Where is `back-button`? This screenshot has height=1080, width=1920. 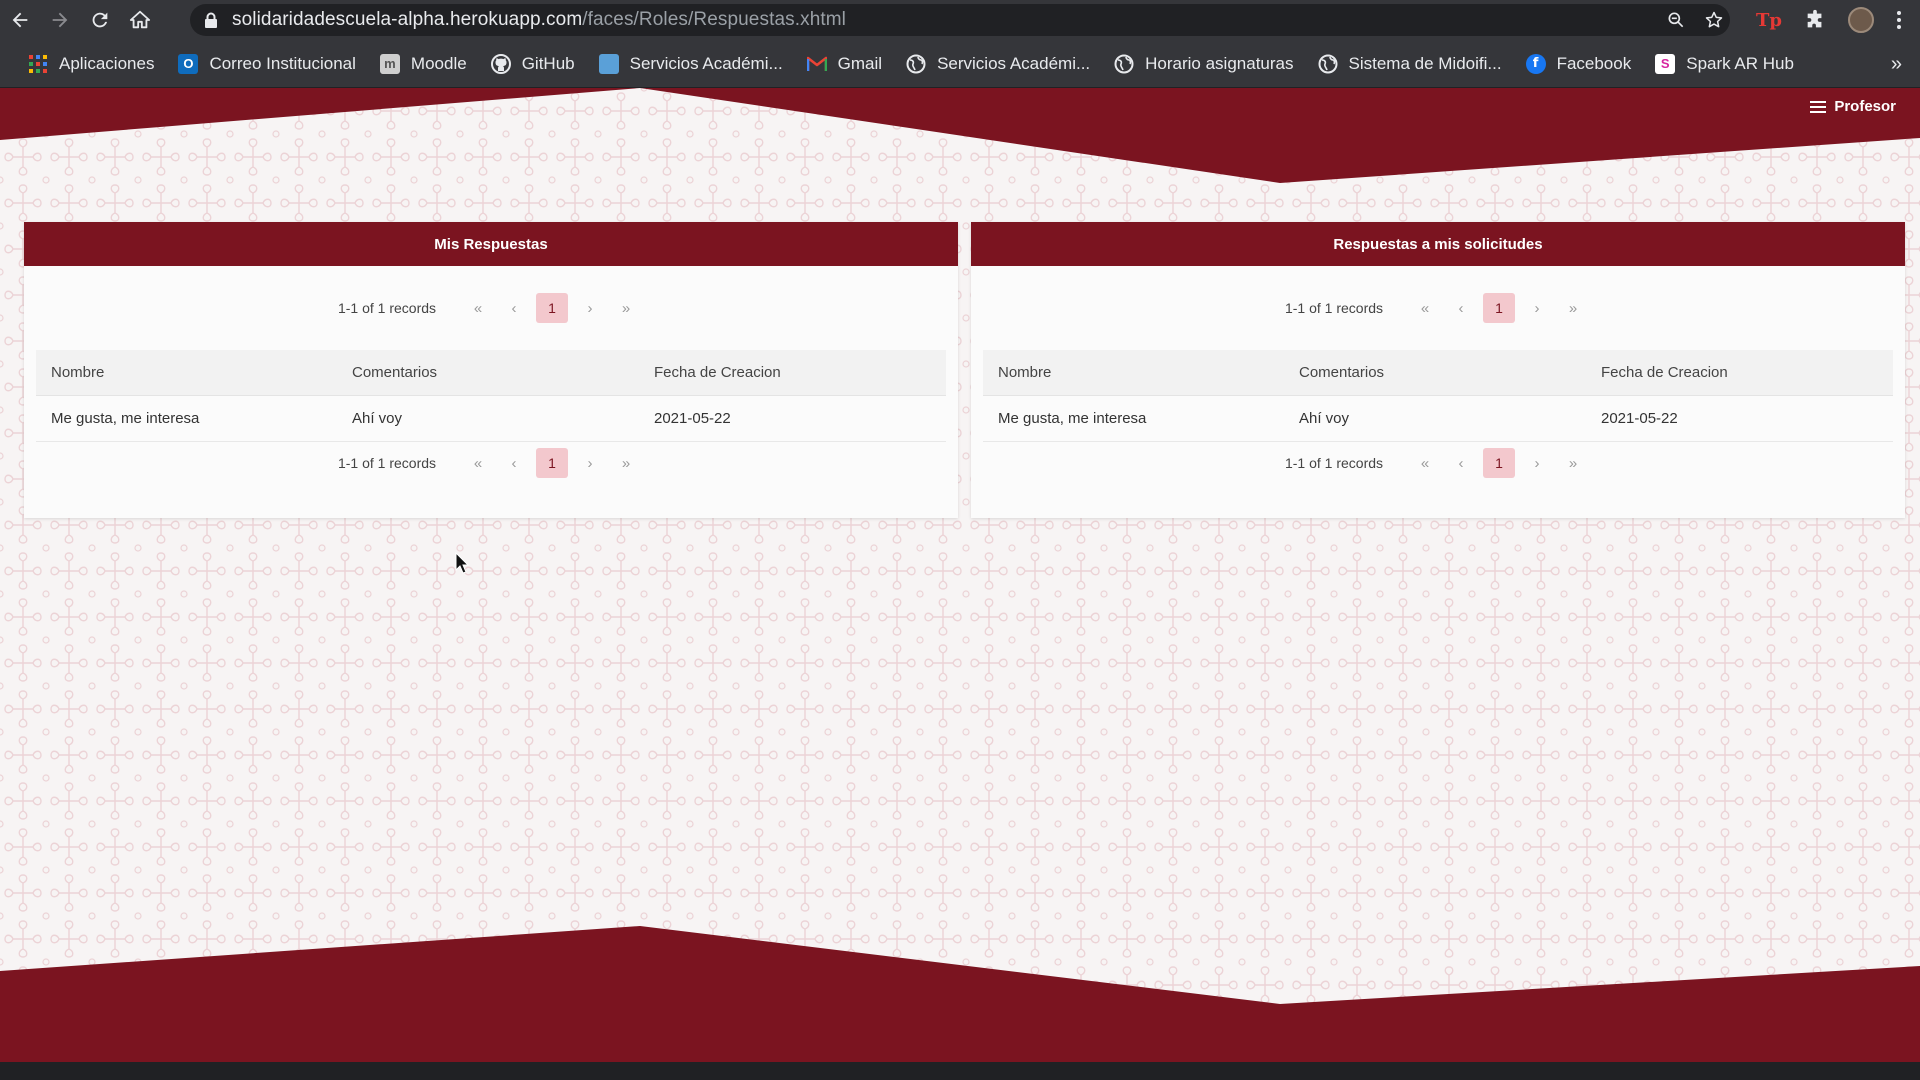 back-button is located at coordinates (20, 20).